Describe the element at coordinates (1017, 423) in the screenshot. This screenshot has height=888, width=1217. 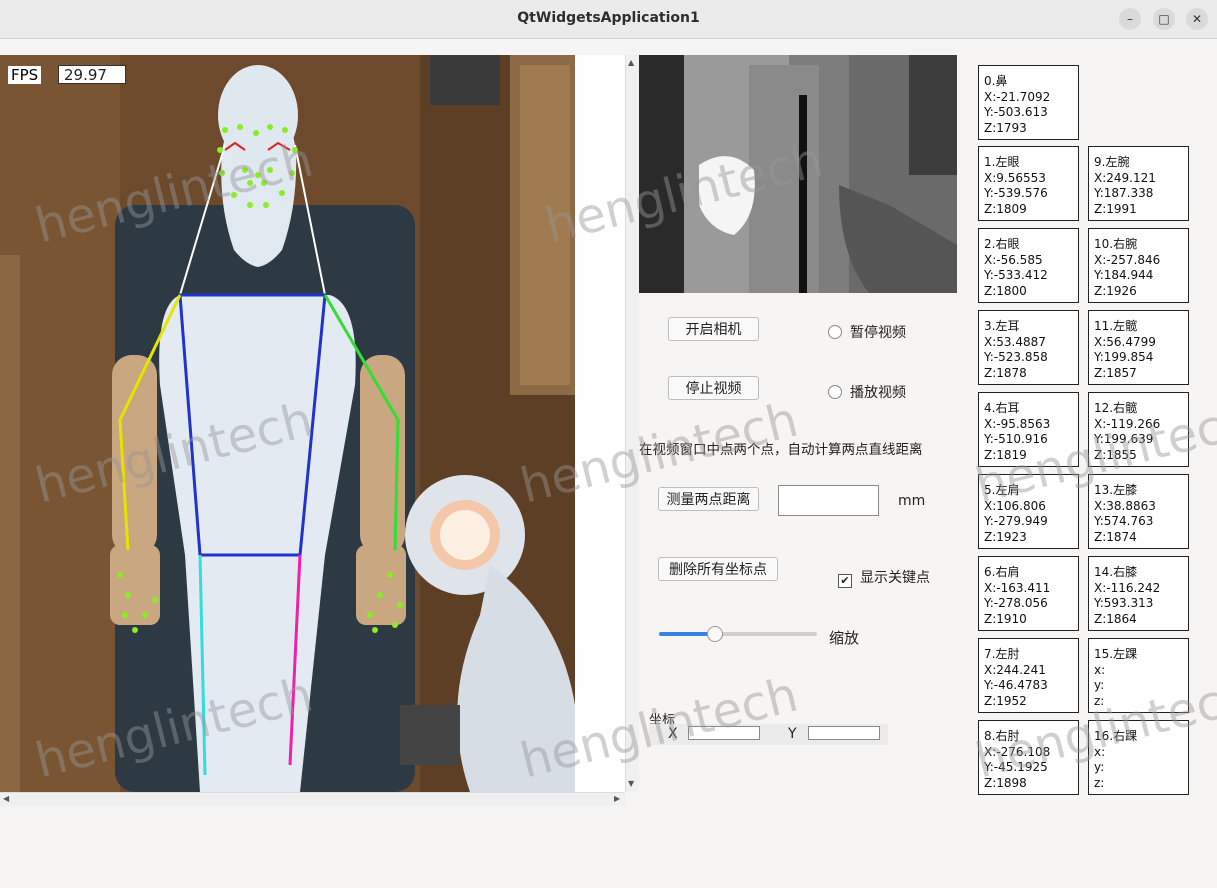
I see `keypoint-x: X:-95.8563` at that location.